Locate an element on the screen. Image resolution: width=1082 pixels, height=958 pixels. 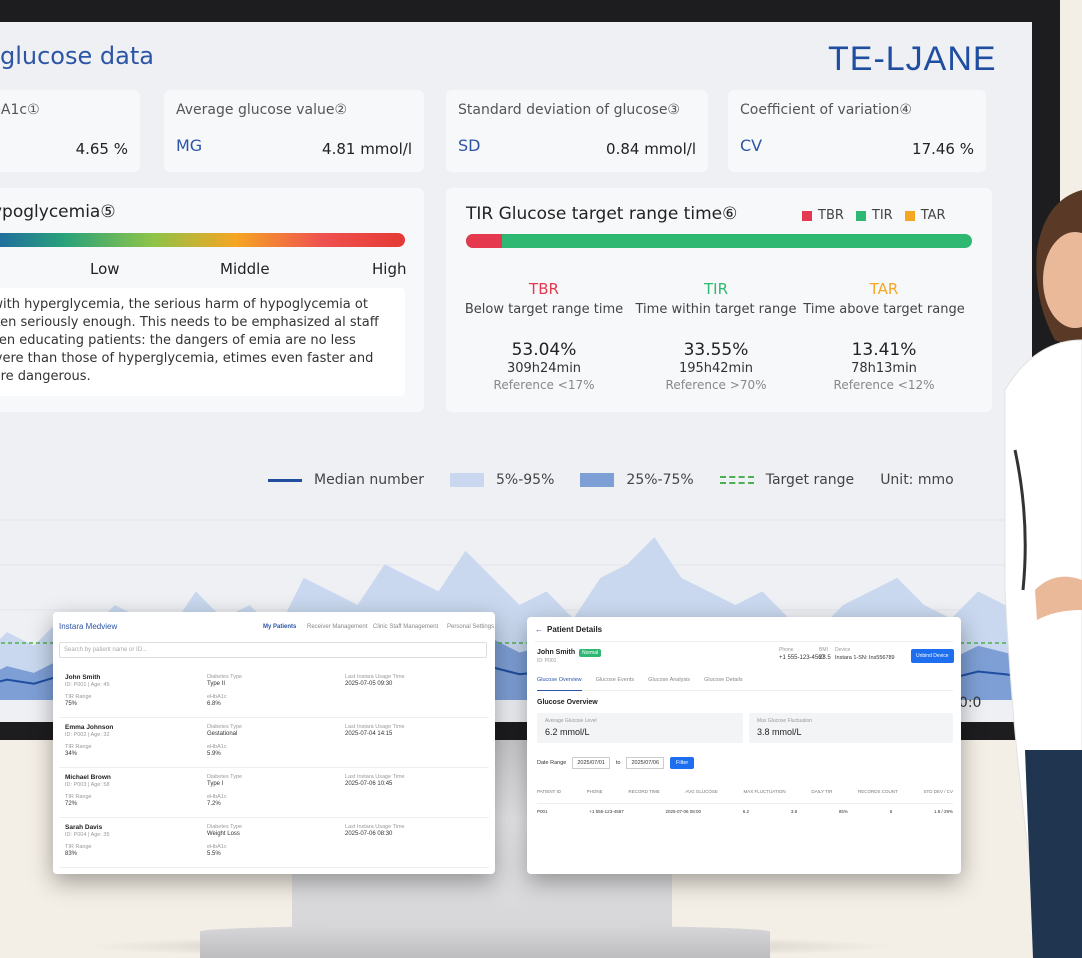
last-value: 2025-07-04 14:15 is located at coordinates (369, 734).